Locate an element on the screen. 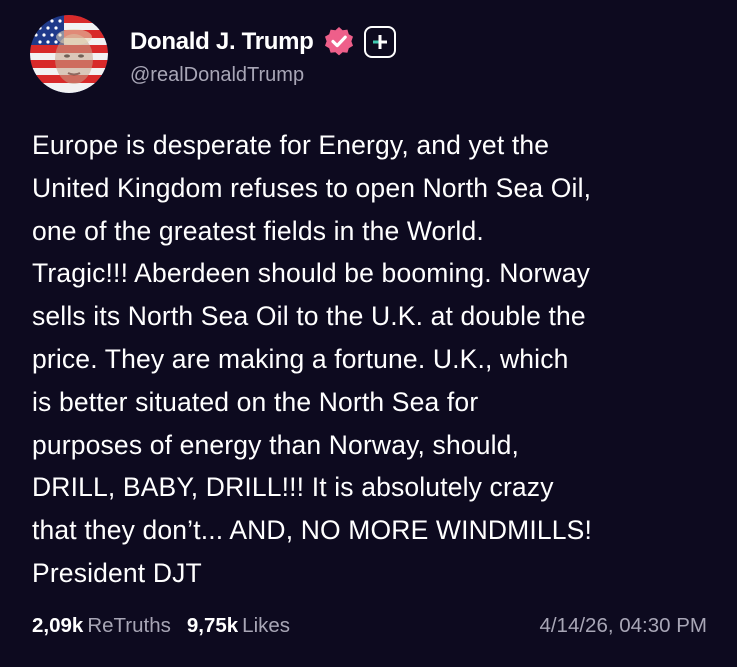  author-info: Donald J. Trump @realDonaldTrump is located at coordinates (263, 54).